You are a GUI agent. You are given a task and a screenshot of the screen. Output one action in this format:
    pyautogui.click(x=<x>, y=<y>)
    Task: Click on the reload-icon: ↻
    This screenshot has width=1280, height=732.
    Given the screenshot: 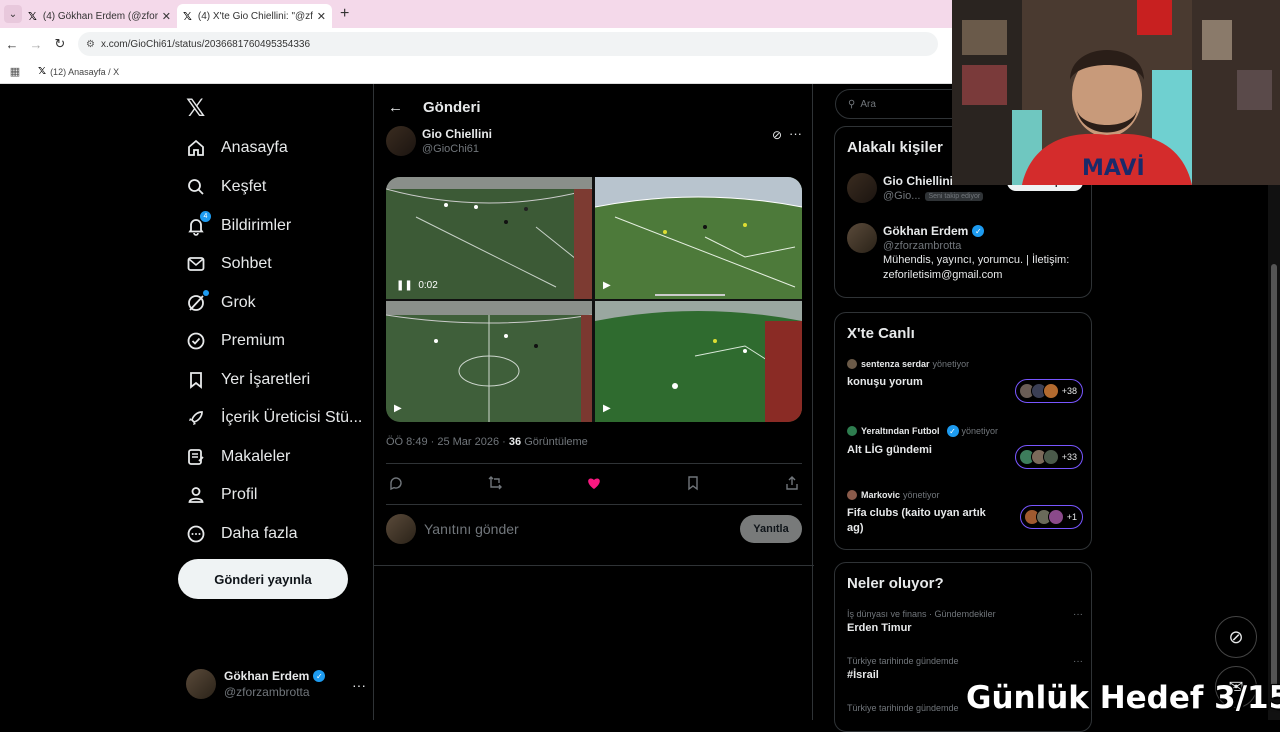 What is the action you would take?
    pyautogui.click(x=60, y=44)
    